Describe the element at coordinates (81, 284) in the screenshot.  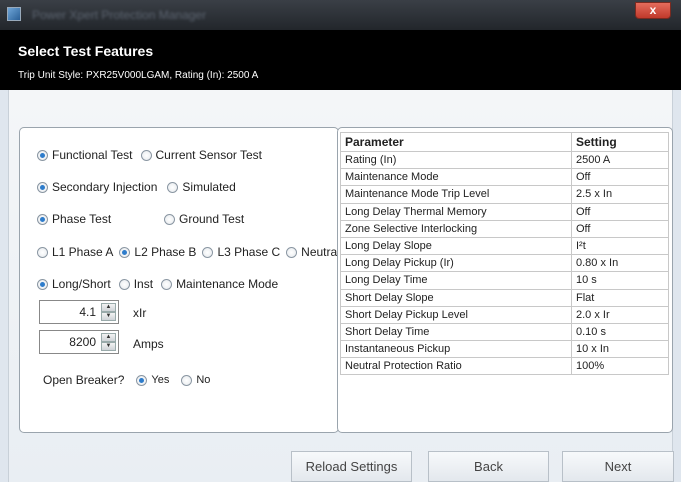
I see `radio-label: Long/Short` at that location.